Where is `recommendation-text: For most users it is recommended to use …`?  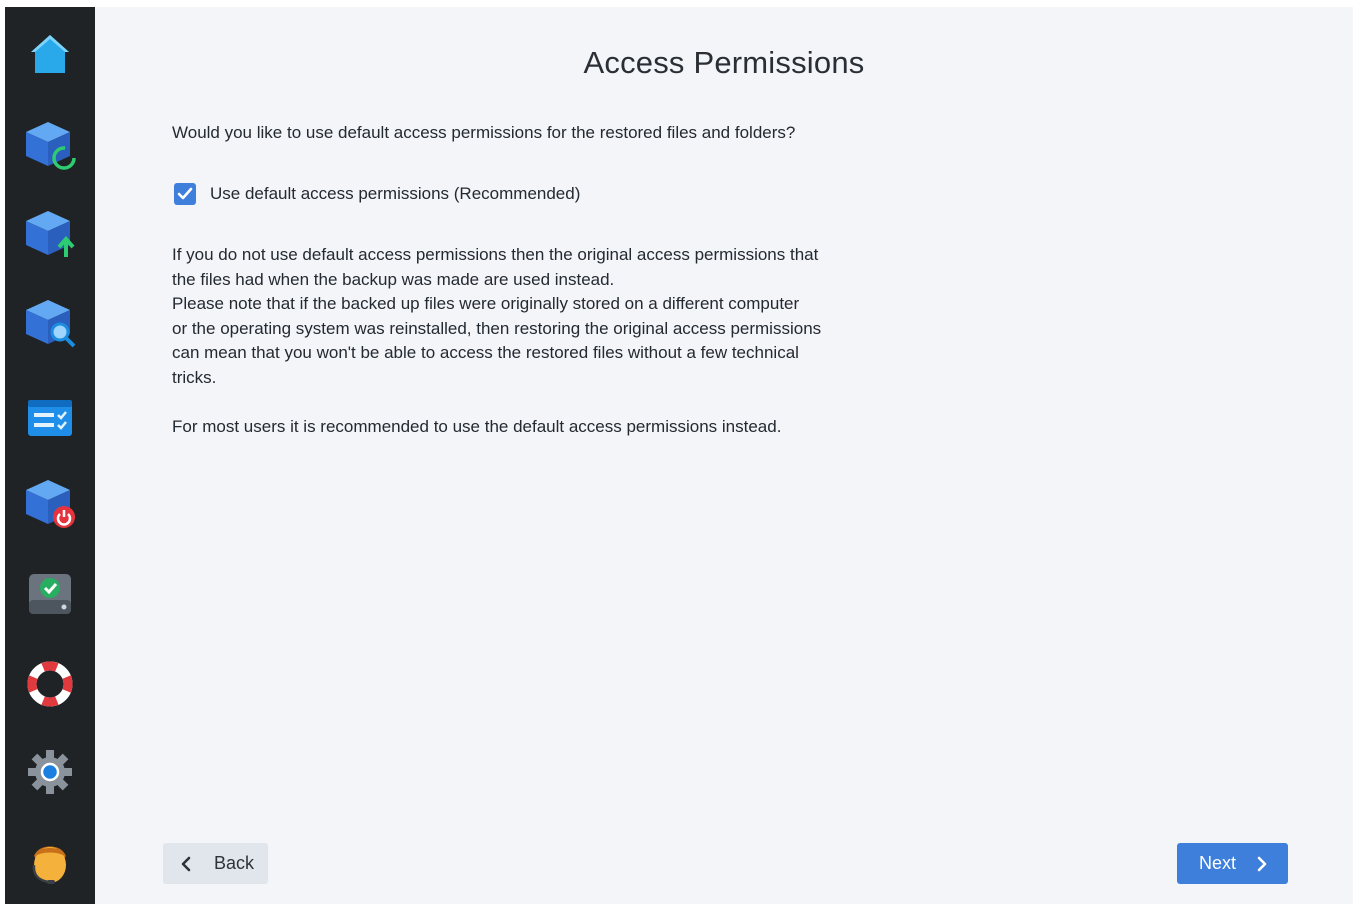
recommendation-text: For most users it is recommended to use … is located at coordinates (477, 426).